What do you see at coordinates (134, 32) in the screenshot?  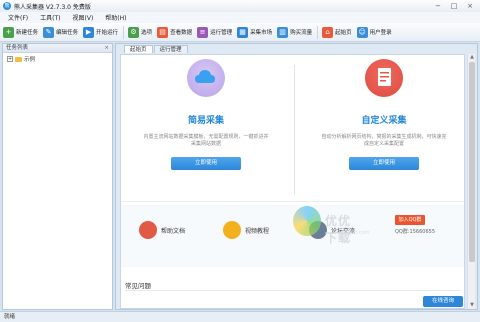 I see `options-icon: ⚙` at bounding box center [134, 32].